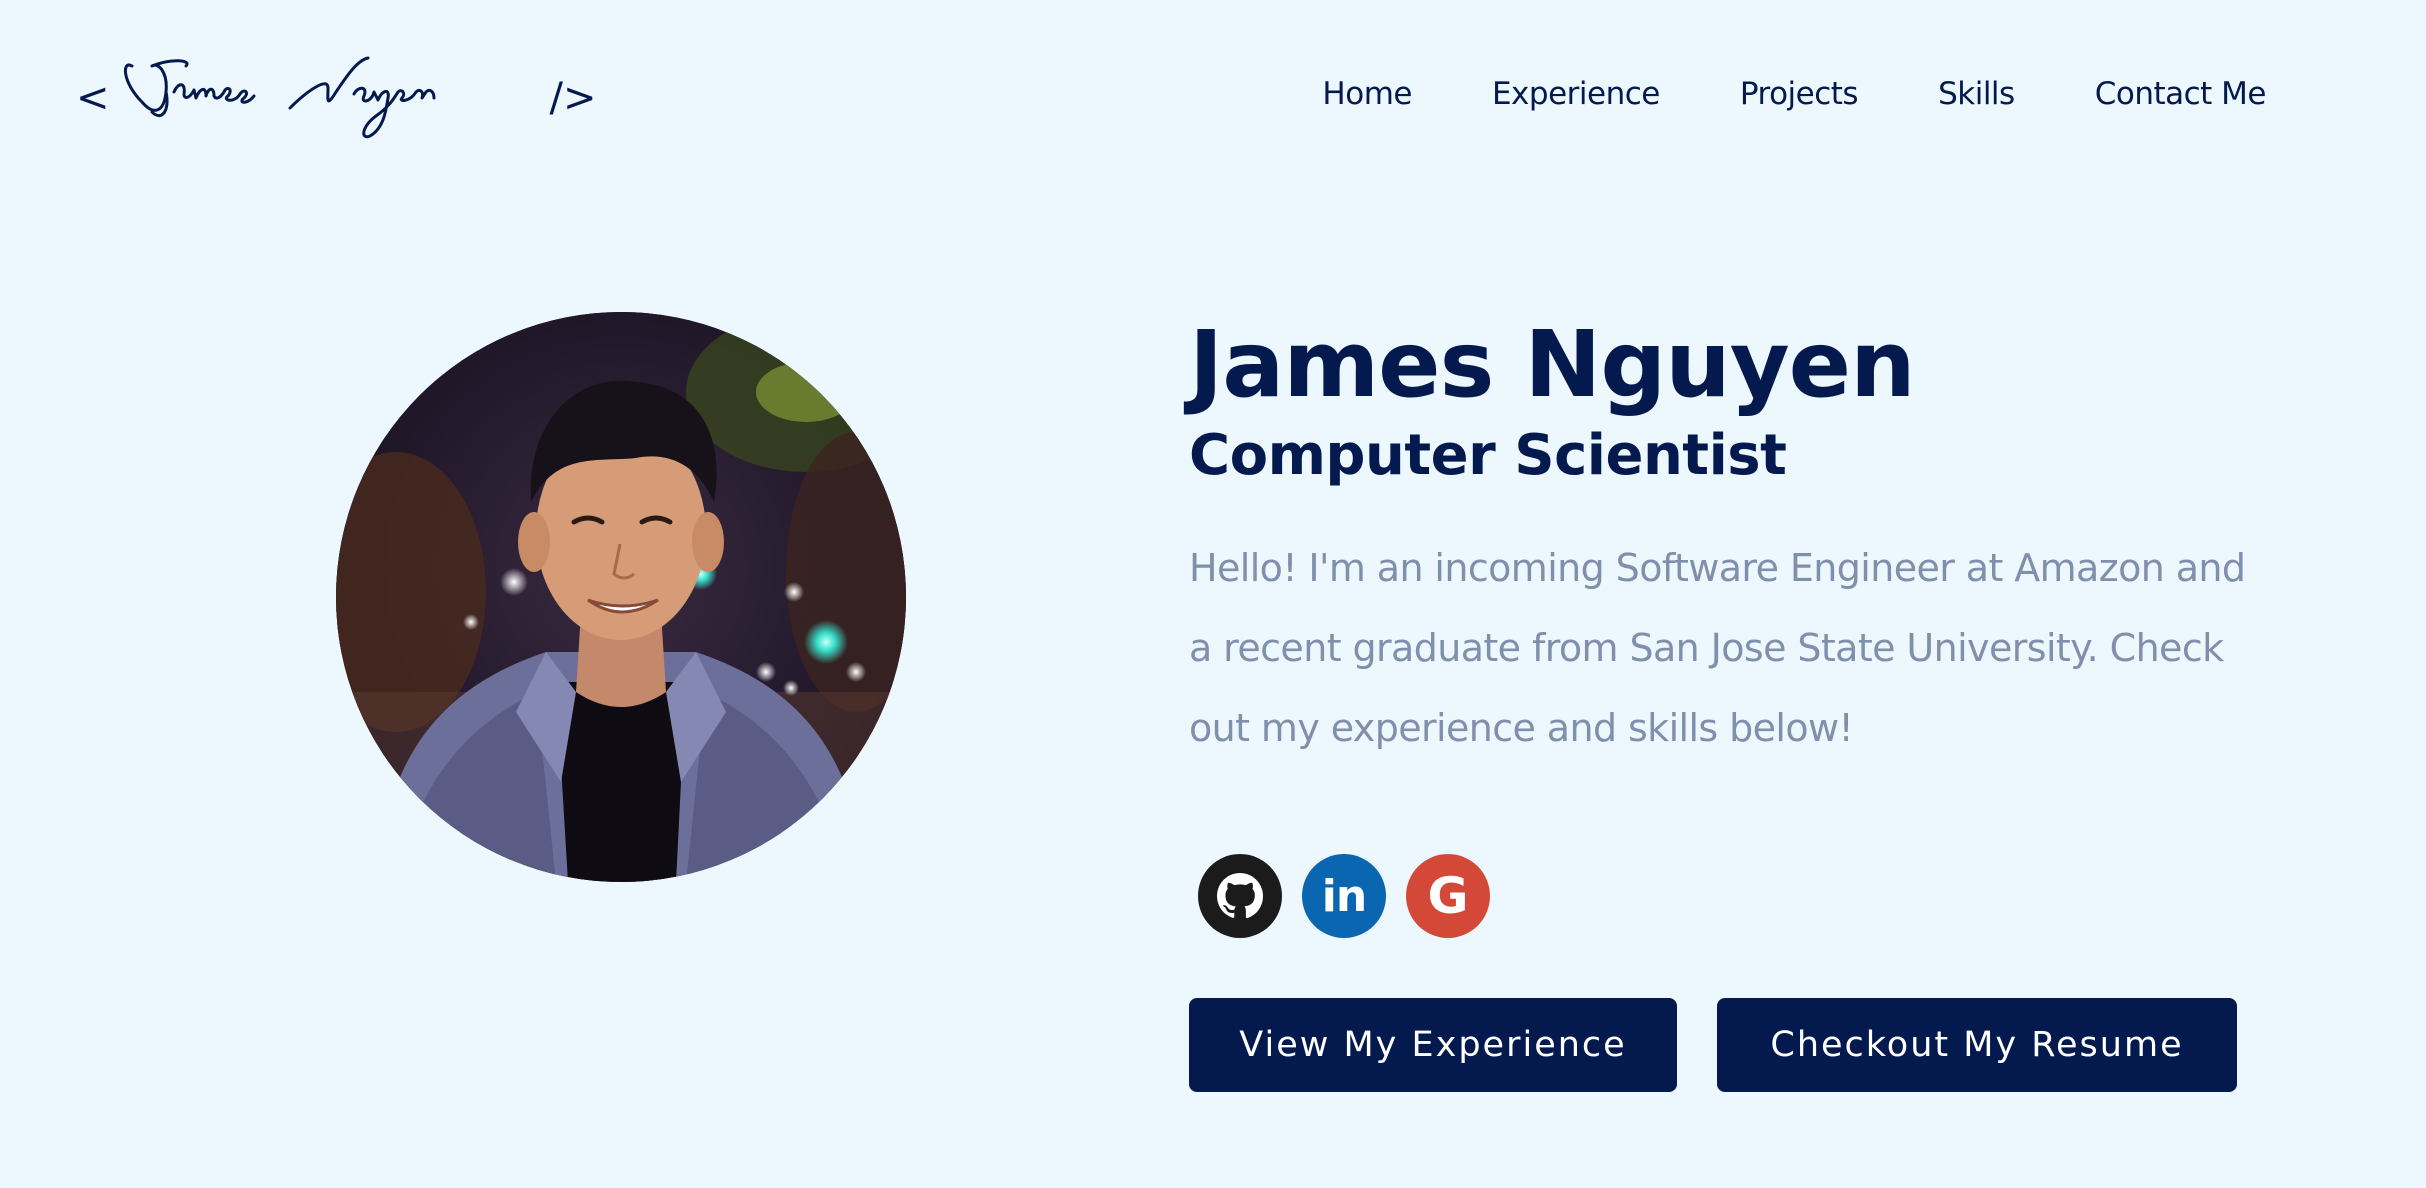 Image resolution: width=2426 pixels, height=1188 pixels. What do you see at coordinates (1977, 1045) in the screenshot?
I see `checkout-resume-button: Checkout My Resume` at bounding box center [1977, 1045].